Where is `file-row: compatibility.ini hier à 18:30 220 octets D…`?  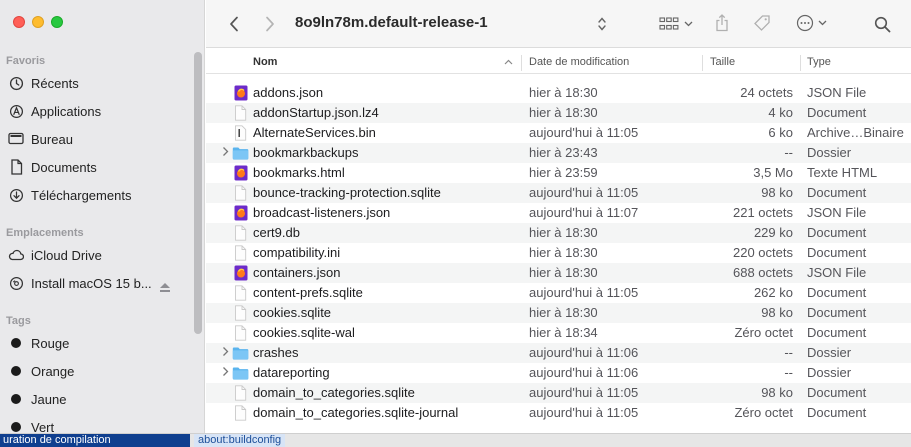 file-row: compatibility.ini hier à 18:30 220 octets D… is located at coordinates (558, 253).